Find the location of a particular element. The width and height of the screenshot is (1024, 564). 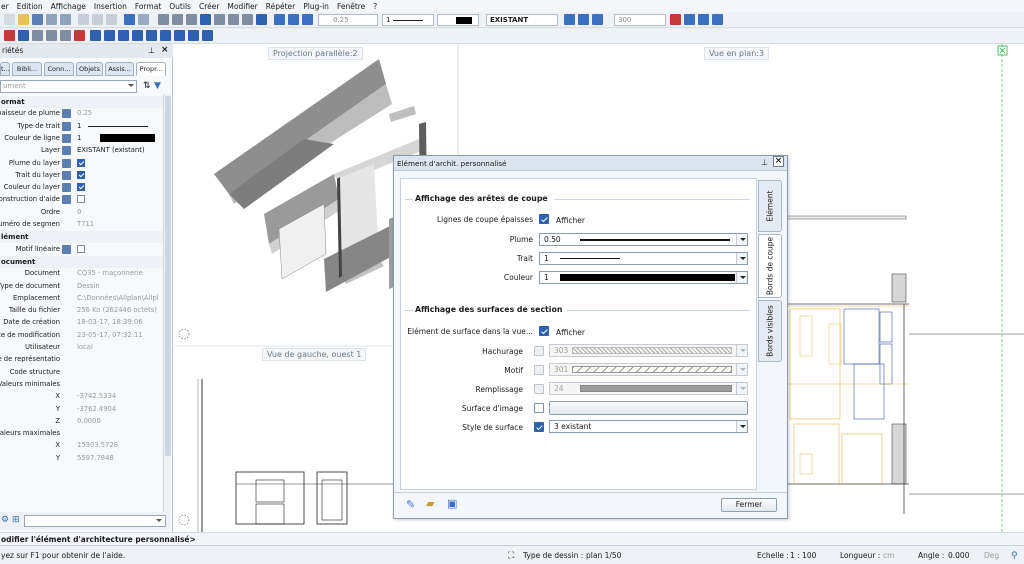

scrollbar-thumb is located at coordinates (168, 276).